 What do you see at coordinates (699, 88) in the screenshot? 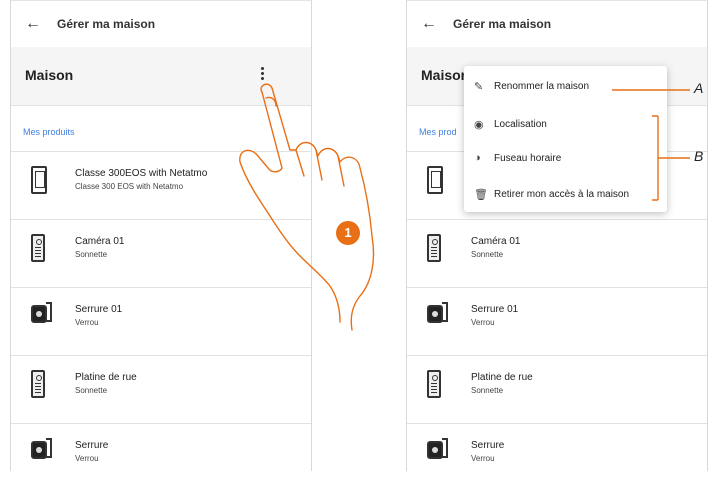
I see `callout-label-a: A` at bounding box center [699, 88].